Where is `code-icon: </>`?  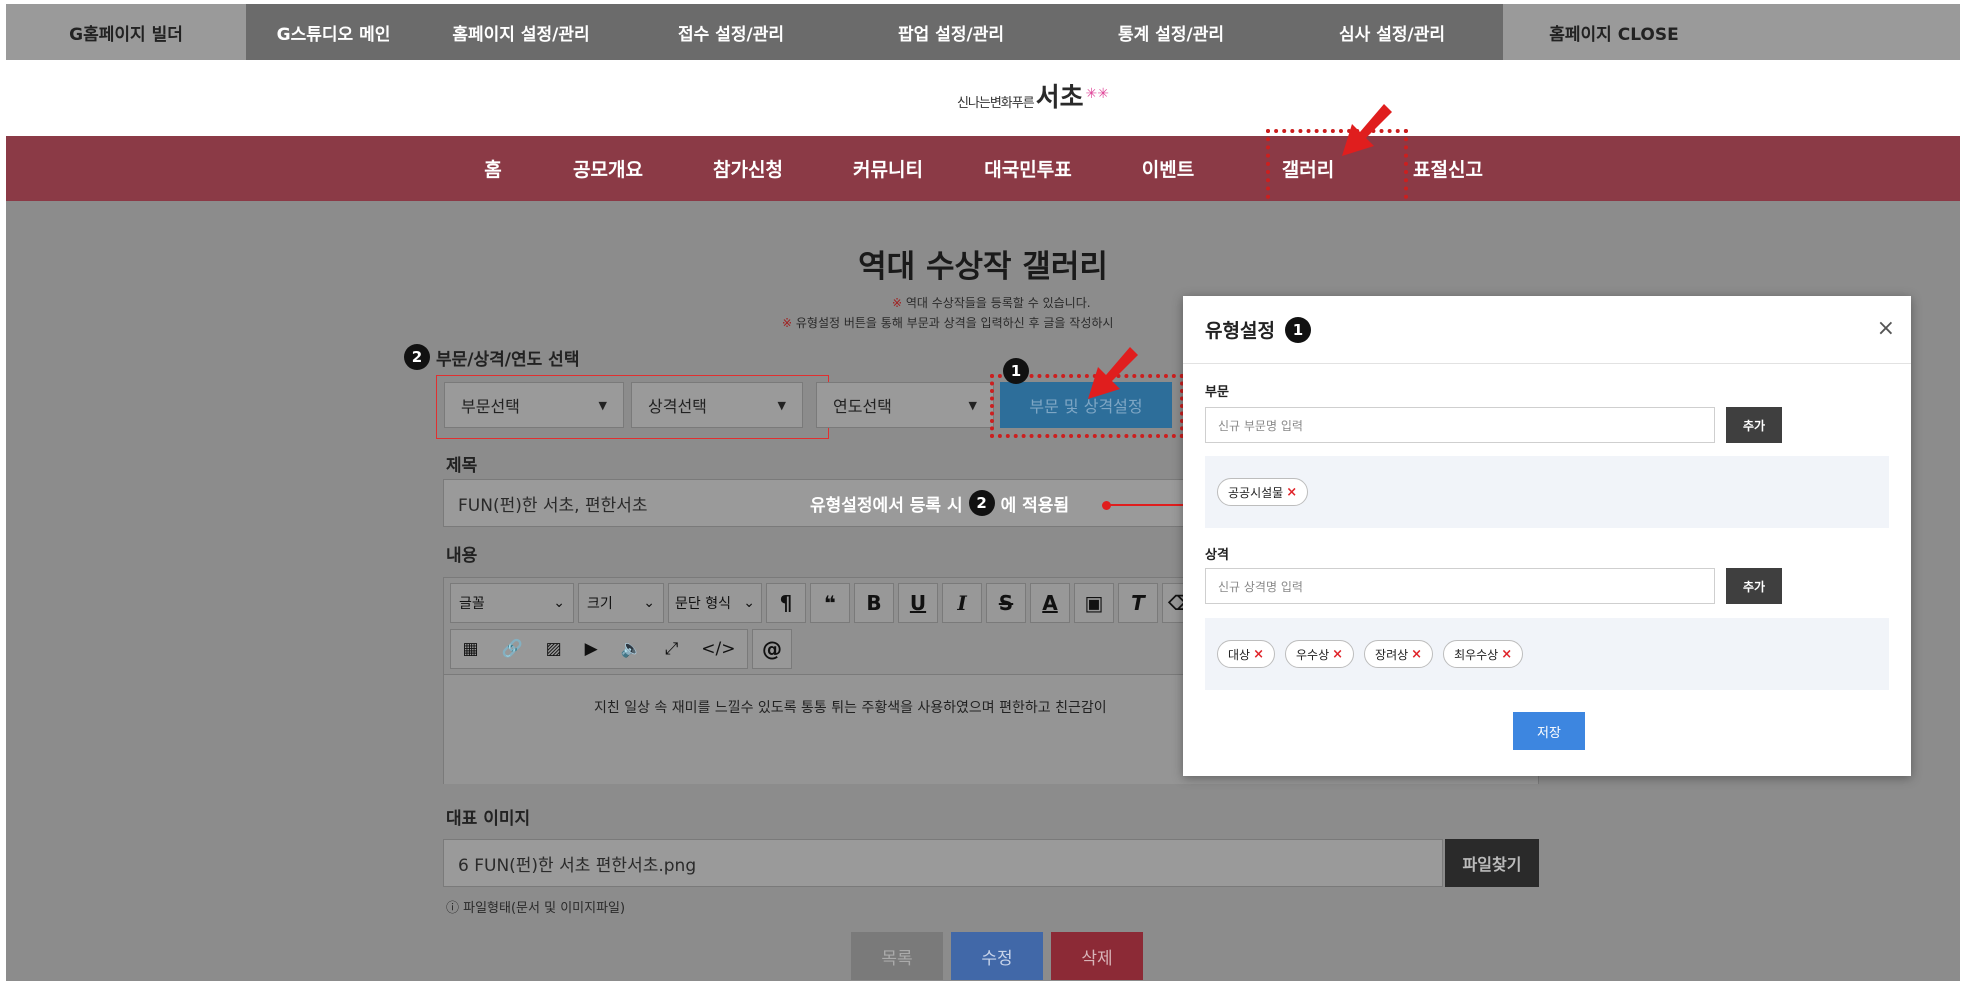 code-icon: </> is located at coordinates (718, 649).